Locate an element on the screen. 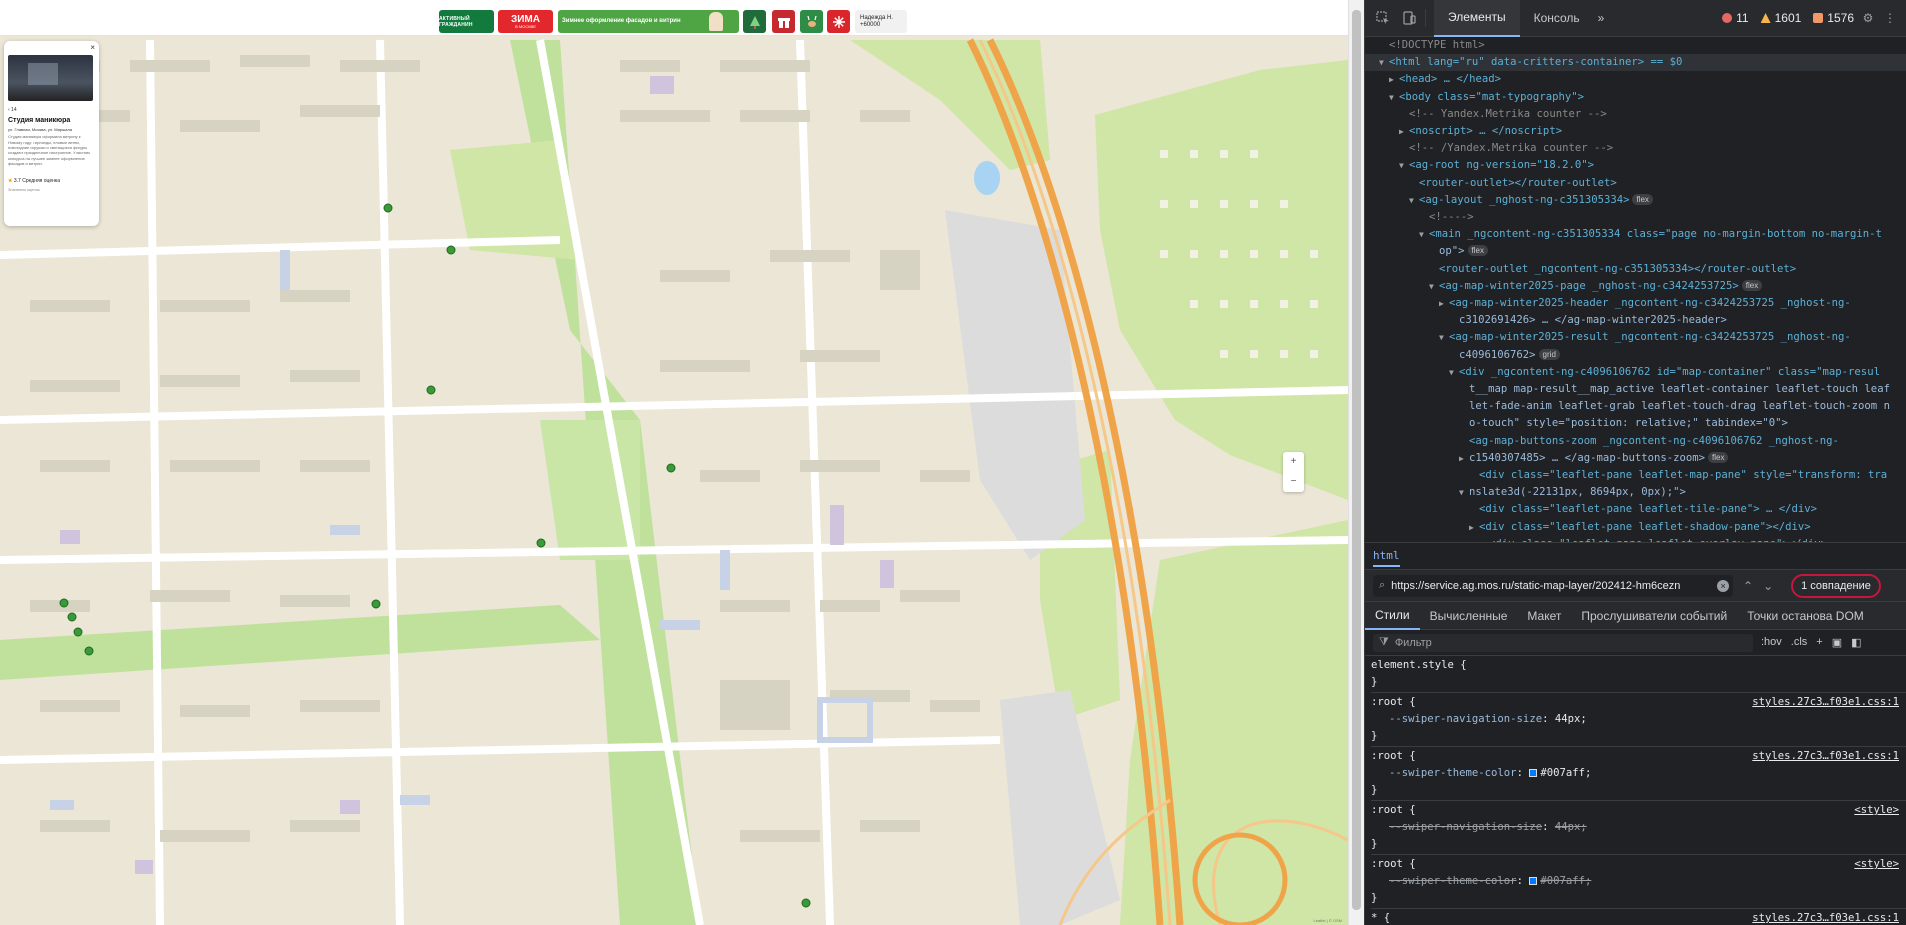 The width and height of the screenshot is (1906, 925). layout-badge: grid is located at coordinates (1549, 354).